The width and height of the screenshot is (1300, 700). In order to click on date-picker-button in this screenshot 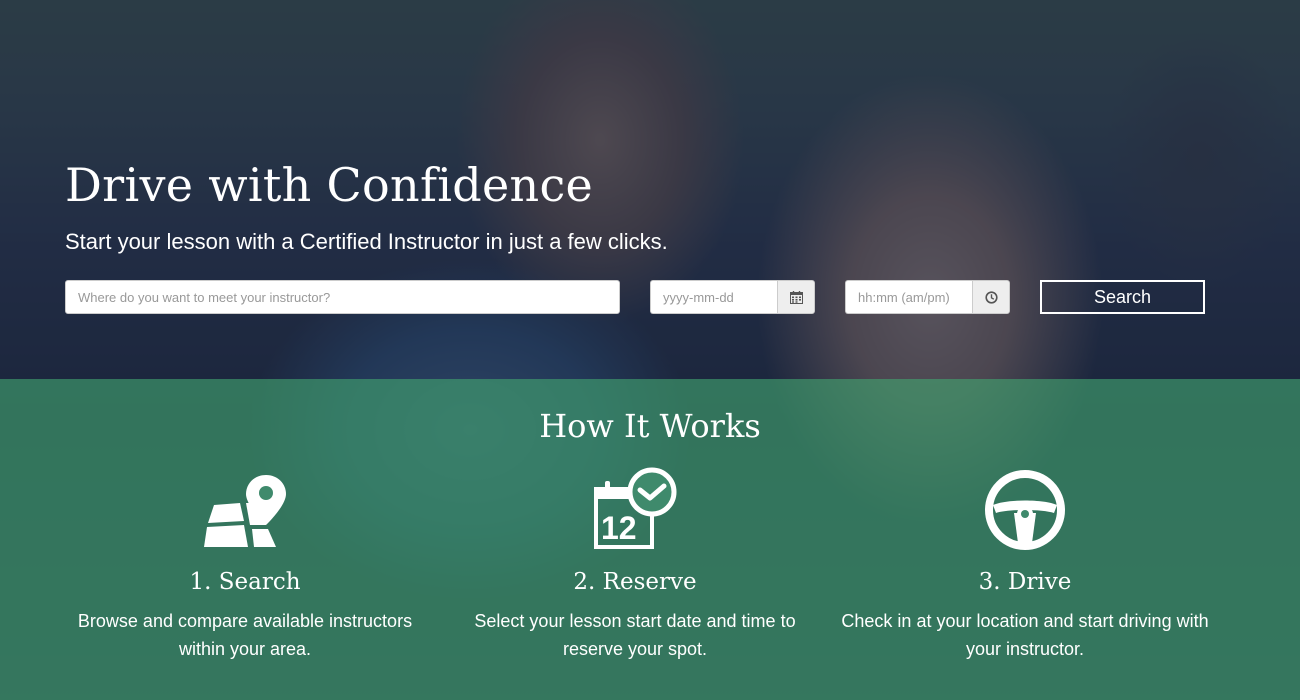, I will do `click(796, 297)`.